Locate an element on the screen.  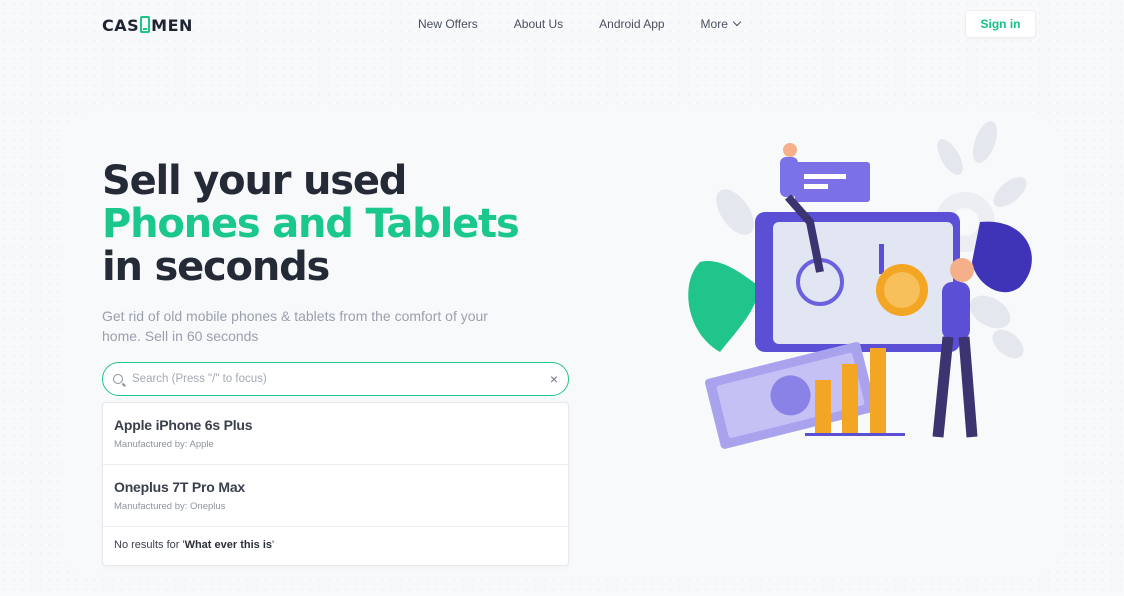
nav-android-app: Android App is located at coordinates (631, 24).